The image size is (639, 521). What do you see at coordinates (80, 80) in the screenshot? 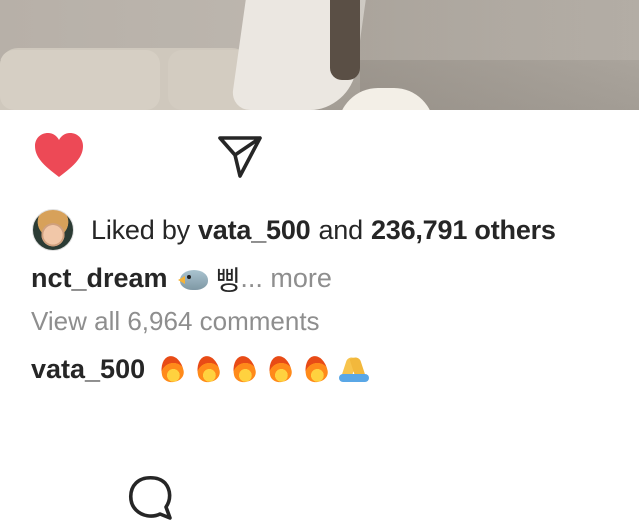
I see `image-cushion` at bounding box center [80, 80].